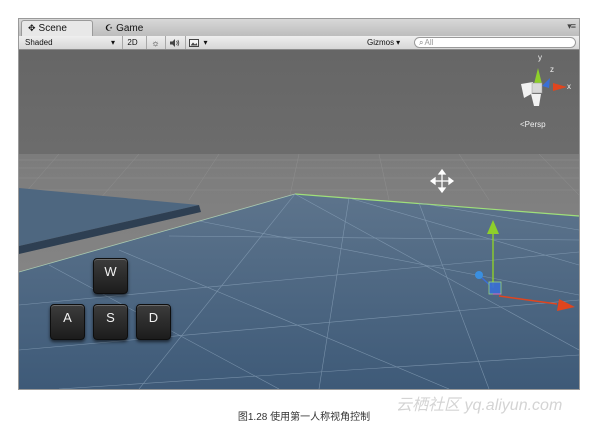 This screenshot has height=423, width=608. Describe the element at coordinates (39, 42) in the screenshot. I see `draw-mode-label: Shaded` at that location.